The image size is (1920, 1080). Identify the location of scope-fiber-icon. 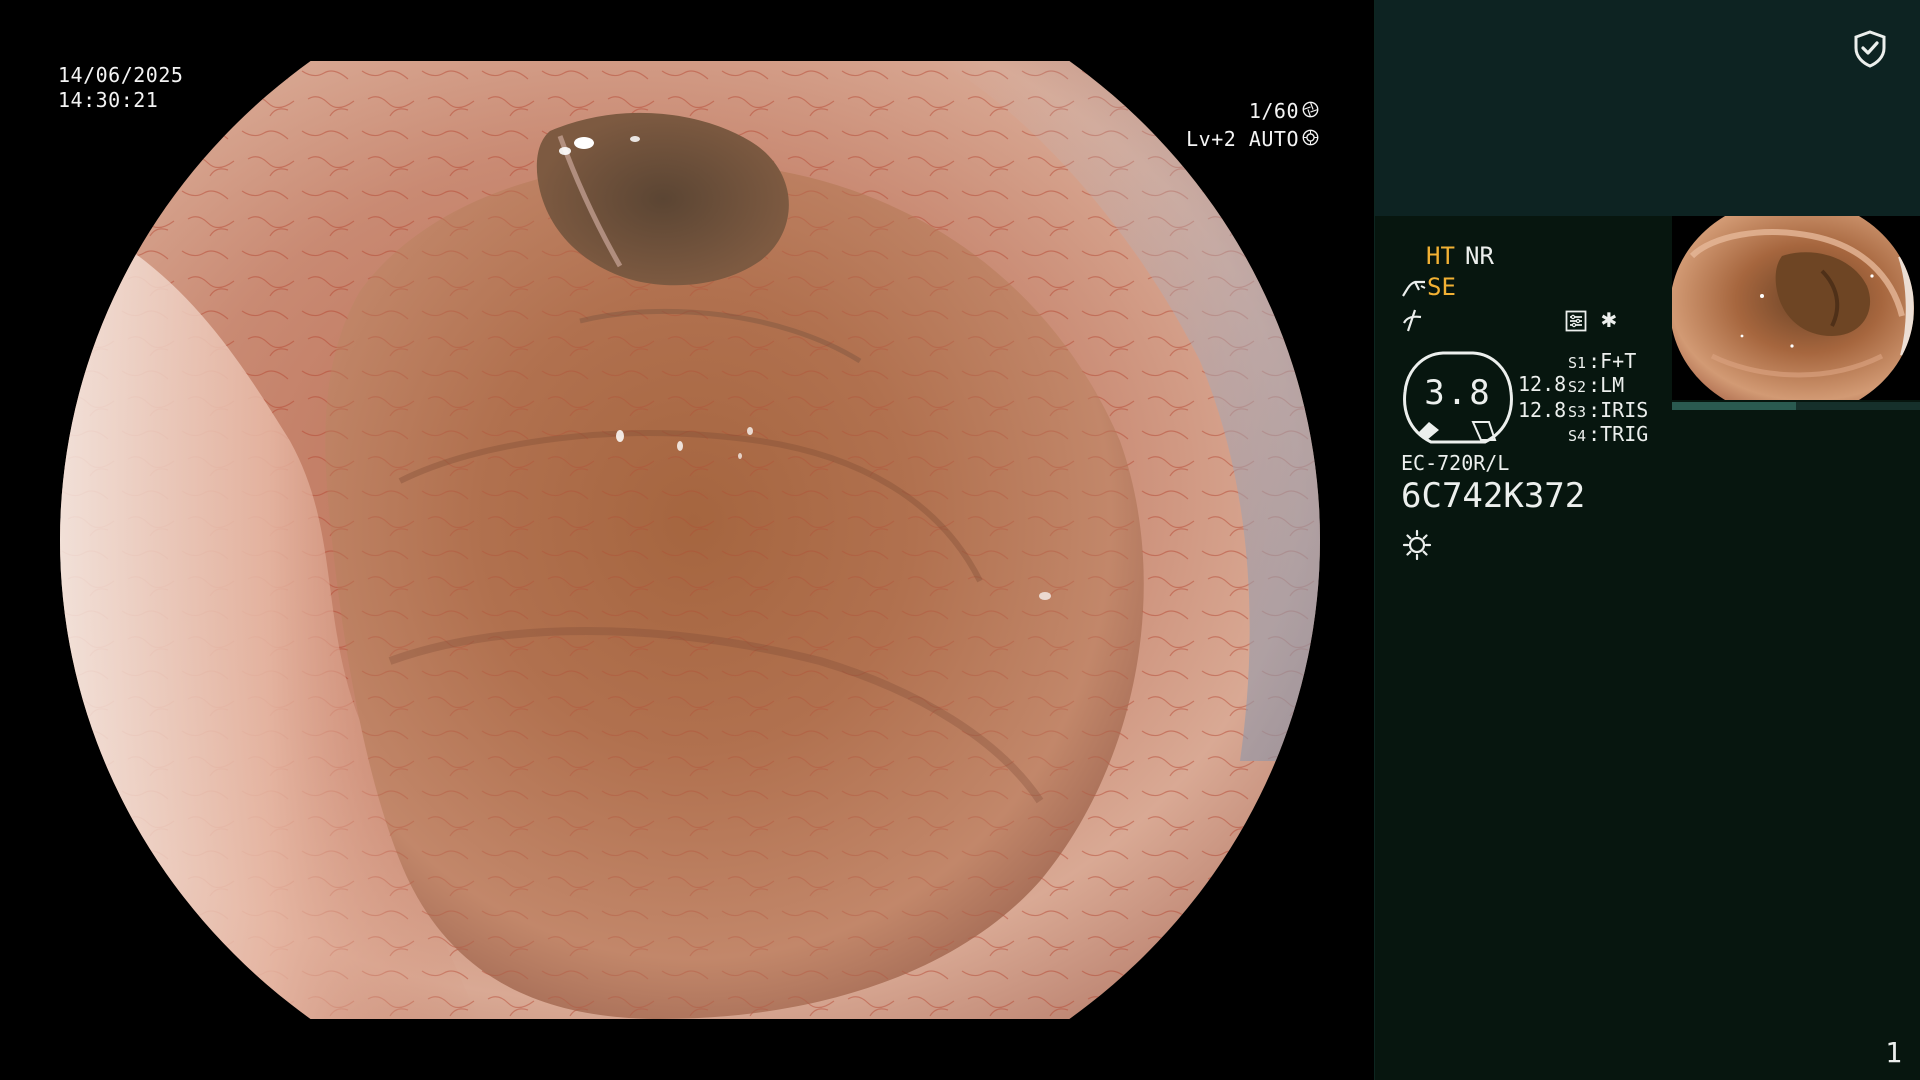
(1414, 288).